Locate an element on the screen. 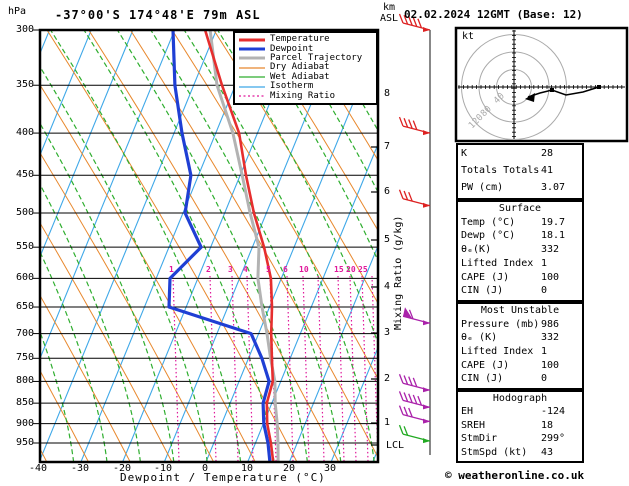 Image resolution: width=629 pixels, height=486 pixels. stats-row-value: 28 is located at coordinates (547, 153).